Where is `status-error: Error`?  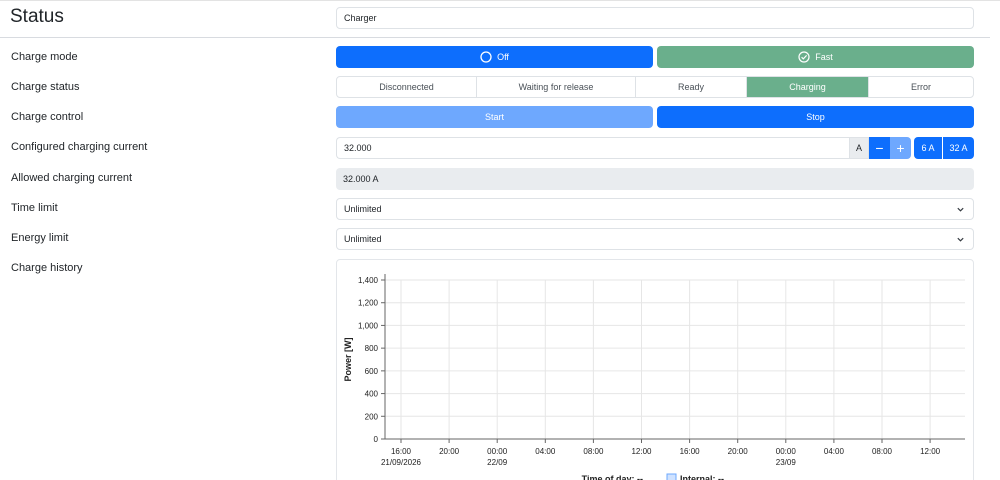
status-error: Error is located at coordinates (921, 87).